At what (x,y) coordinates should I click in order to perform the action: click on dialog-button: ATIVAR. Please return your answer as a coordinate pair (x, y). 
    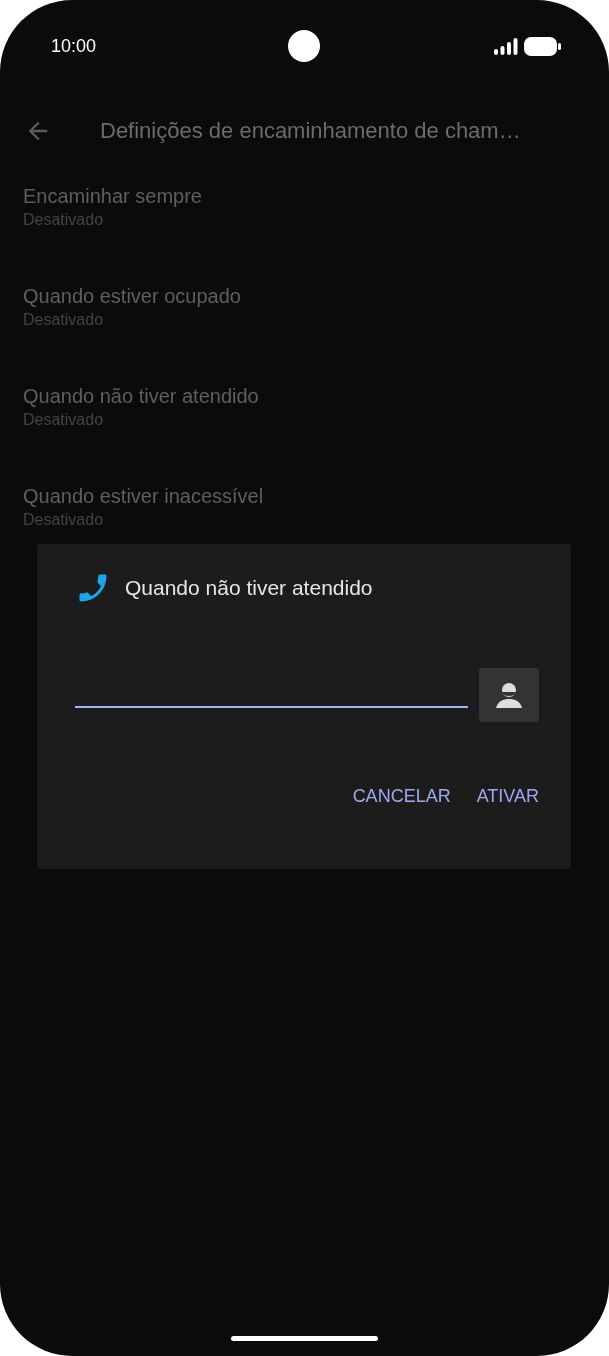
    Looking at the image, I should click on (507, 796).